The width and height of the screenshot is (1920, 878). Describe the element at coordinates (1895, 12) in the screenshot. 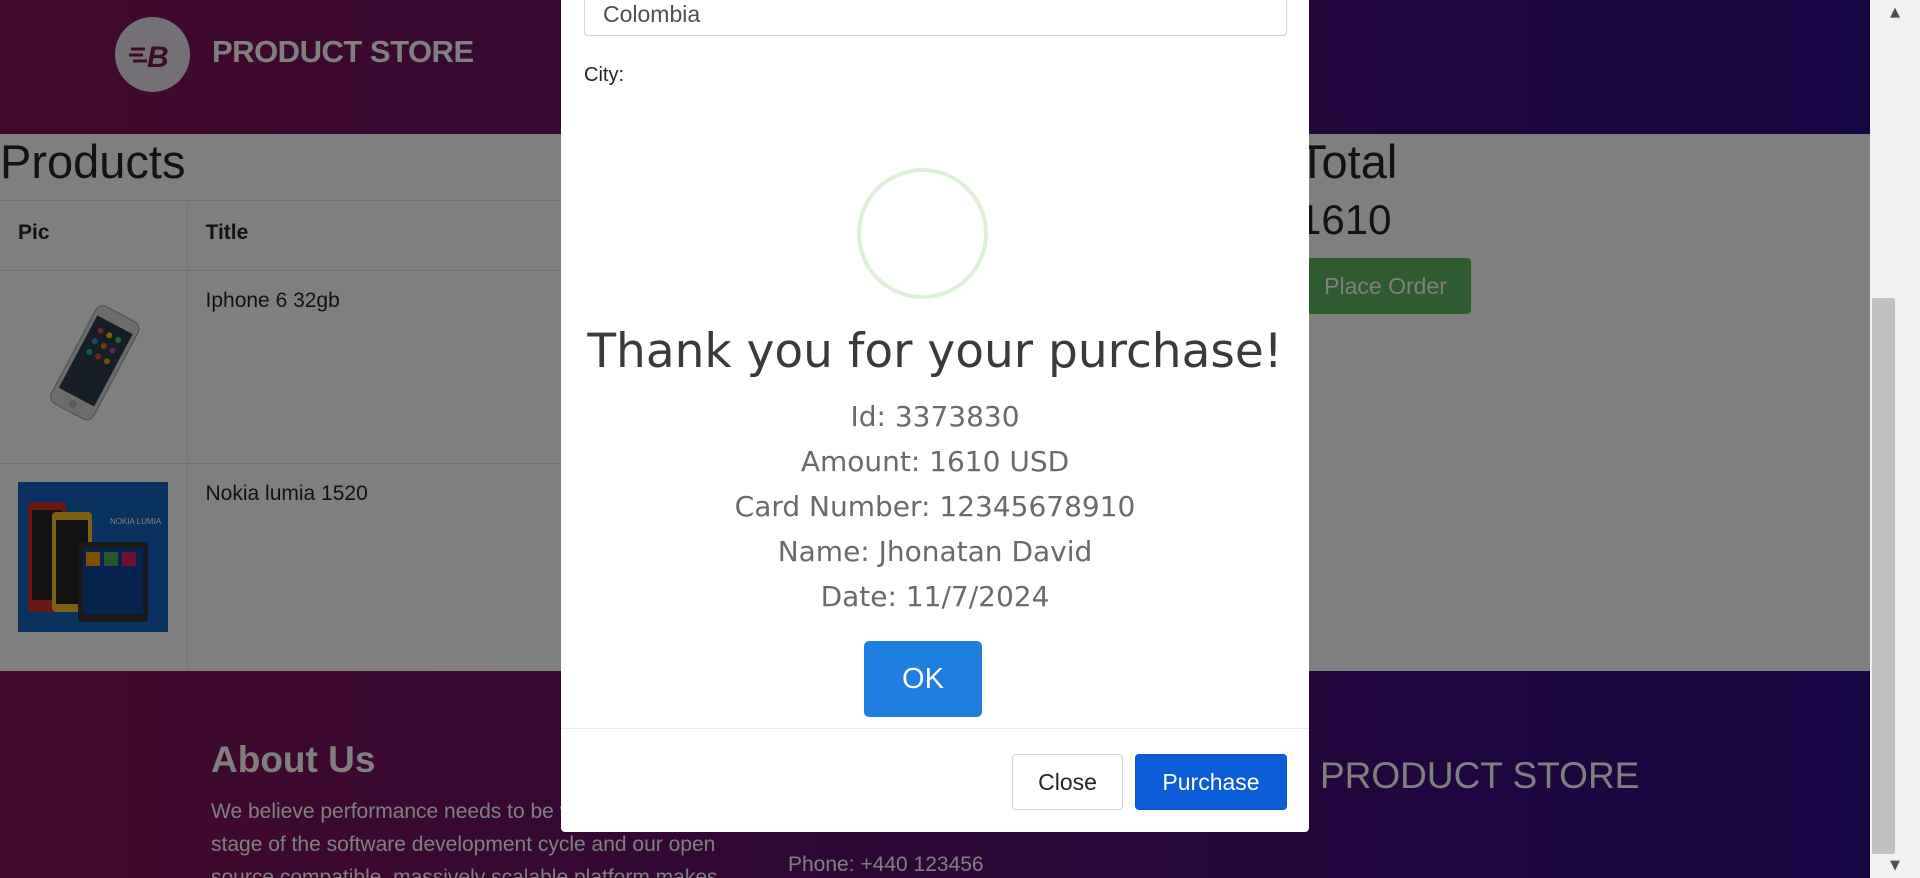

I see `scroll-up-arrow-icon: ▲` at that location.